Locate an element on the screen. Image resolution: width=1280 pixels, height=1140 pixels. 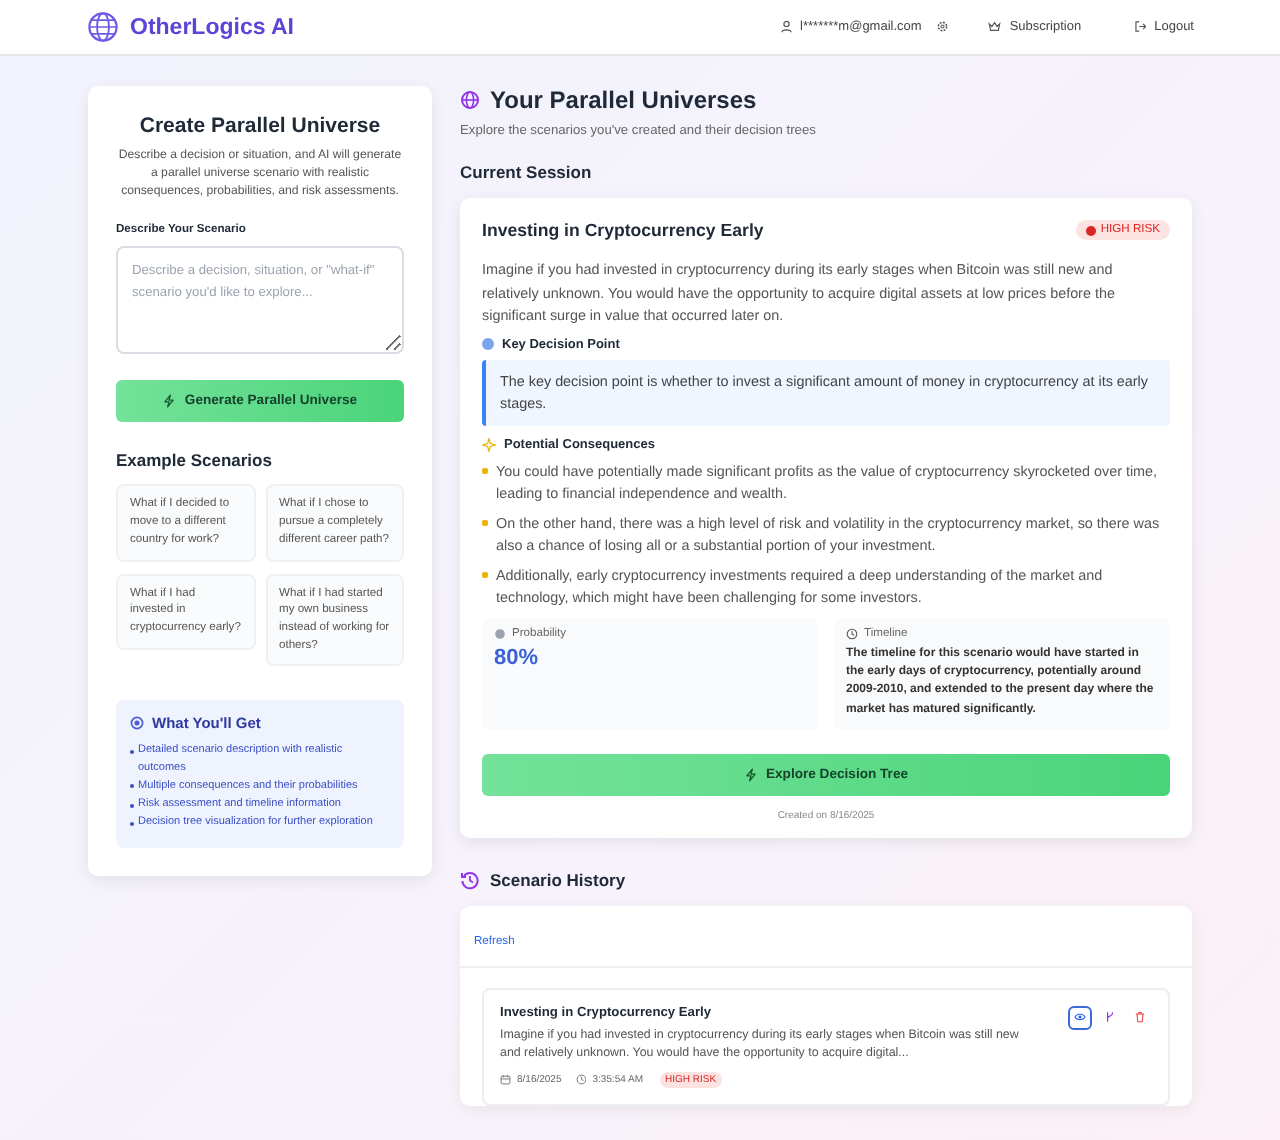
examples-heading: Example Scenarios is located at coordinates (195, 460).